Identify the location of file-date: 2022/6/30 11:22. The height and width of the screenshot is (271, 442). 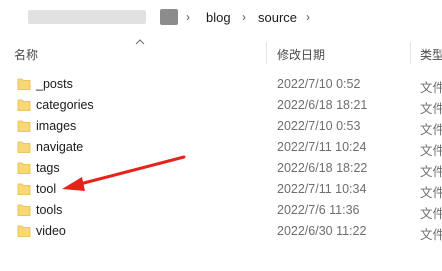
(322, 231).